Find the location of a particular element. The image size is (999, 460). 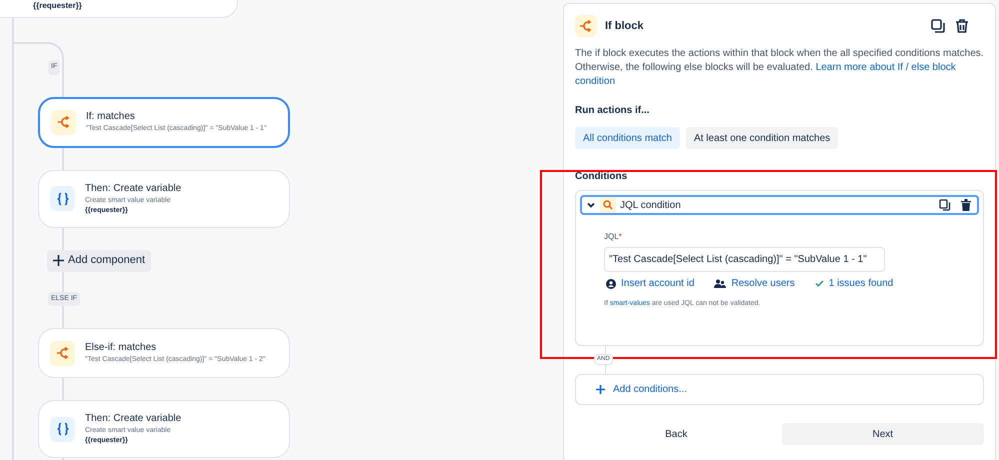

footer-button: Next is located at coordinates (883, 434).